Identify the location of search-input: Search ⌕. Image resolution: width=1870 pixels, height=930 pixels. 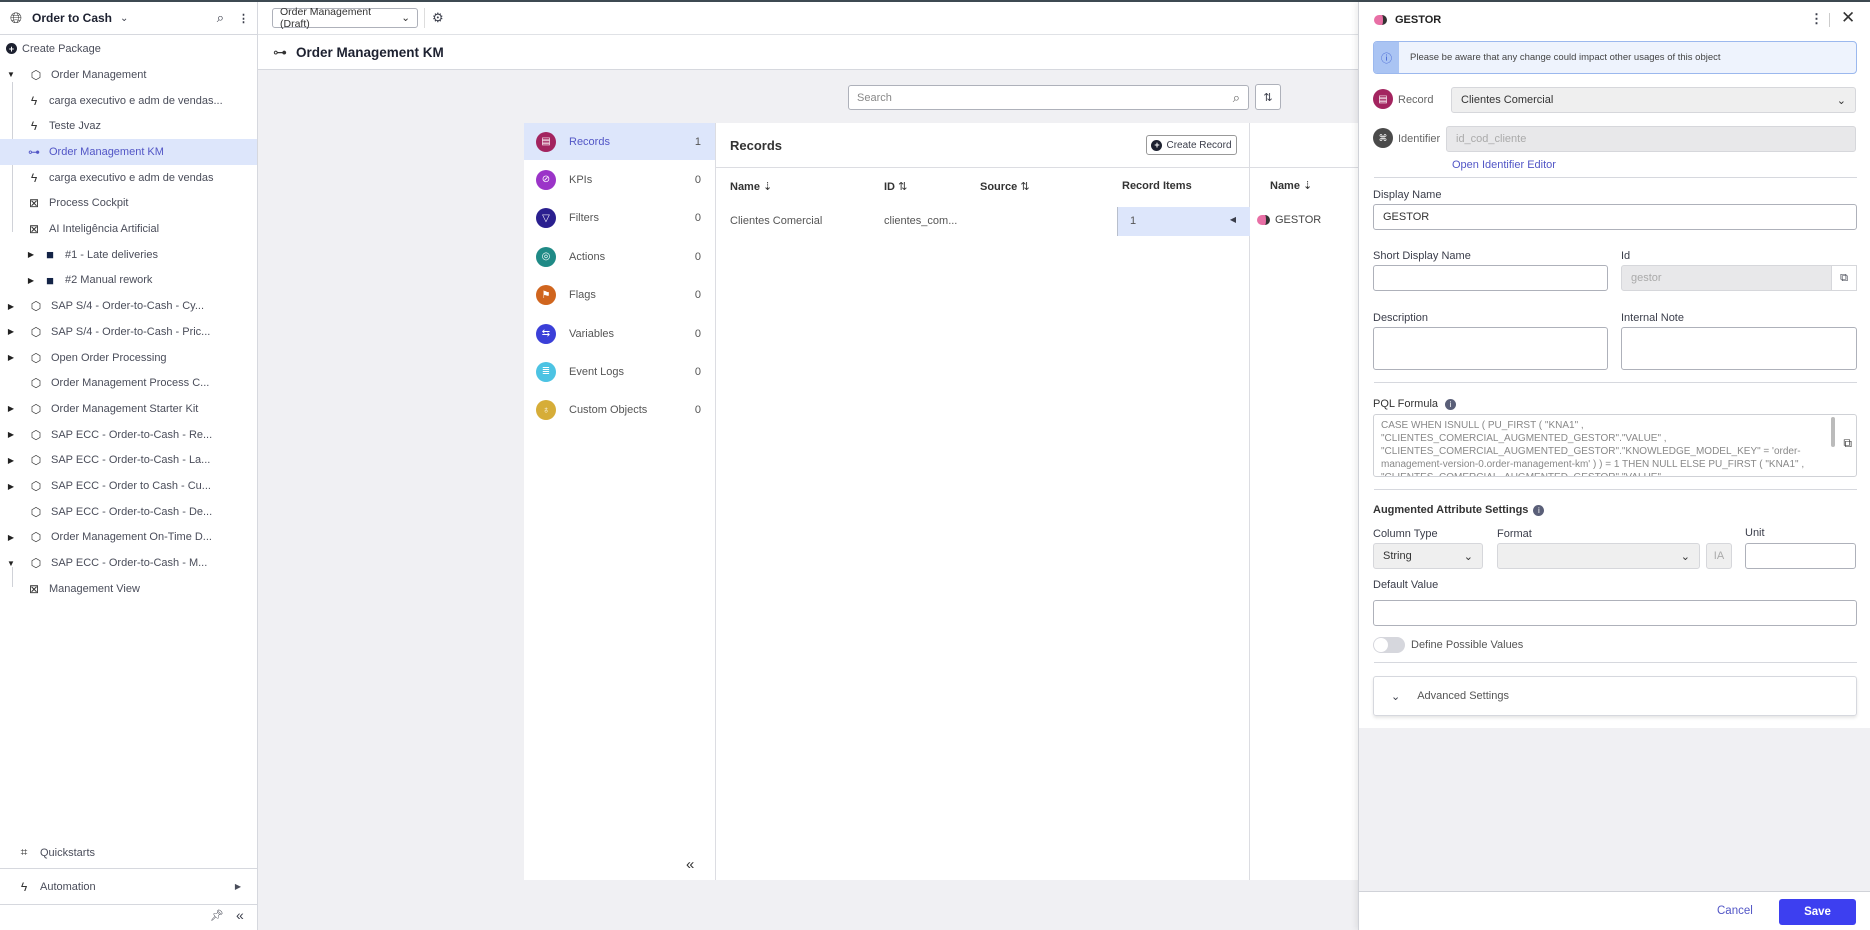
(1048, 97).